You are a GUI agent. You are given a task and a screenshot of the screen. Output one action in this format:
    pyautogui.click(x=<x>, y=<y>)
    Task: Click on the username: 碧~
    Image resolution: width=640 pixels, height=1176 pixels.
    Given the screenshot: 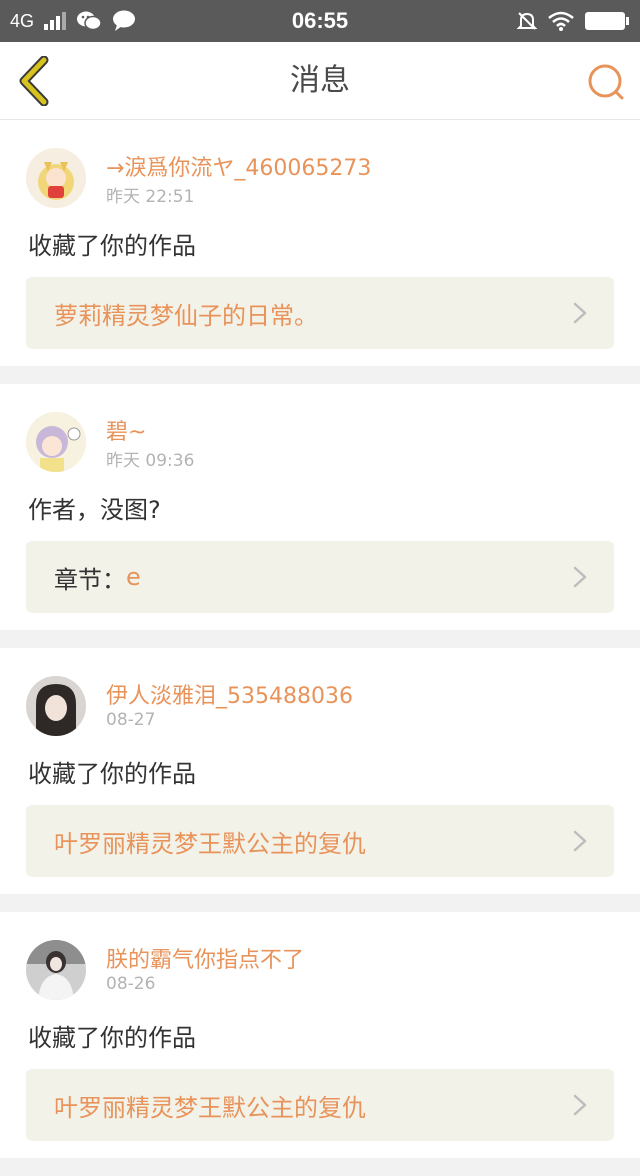 What is the action you would take?
    pyautogui.click(x=126, y=430)
    